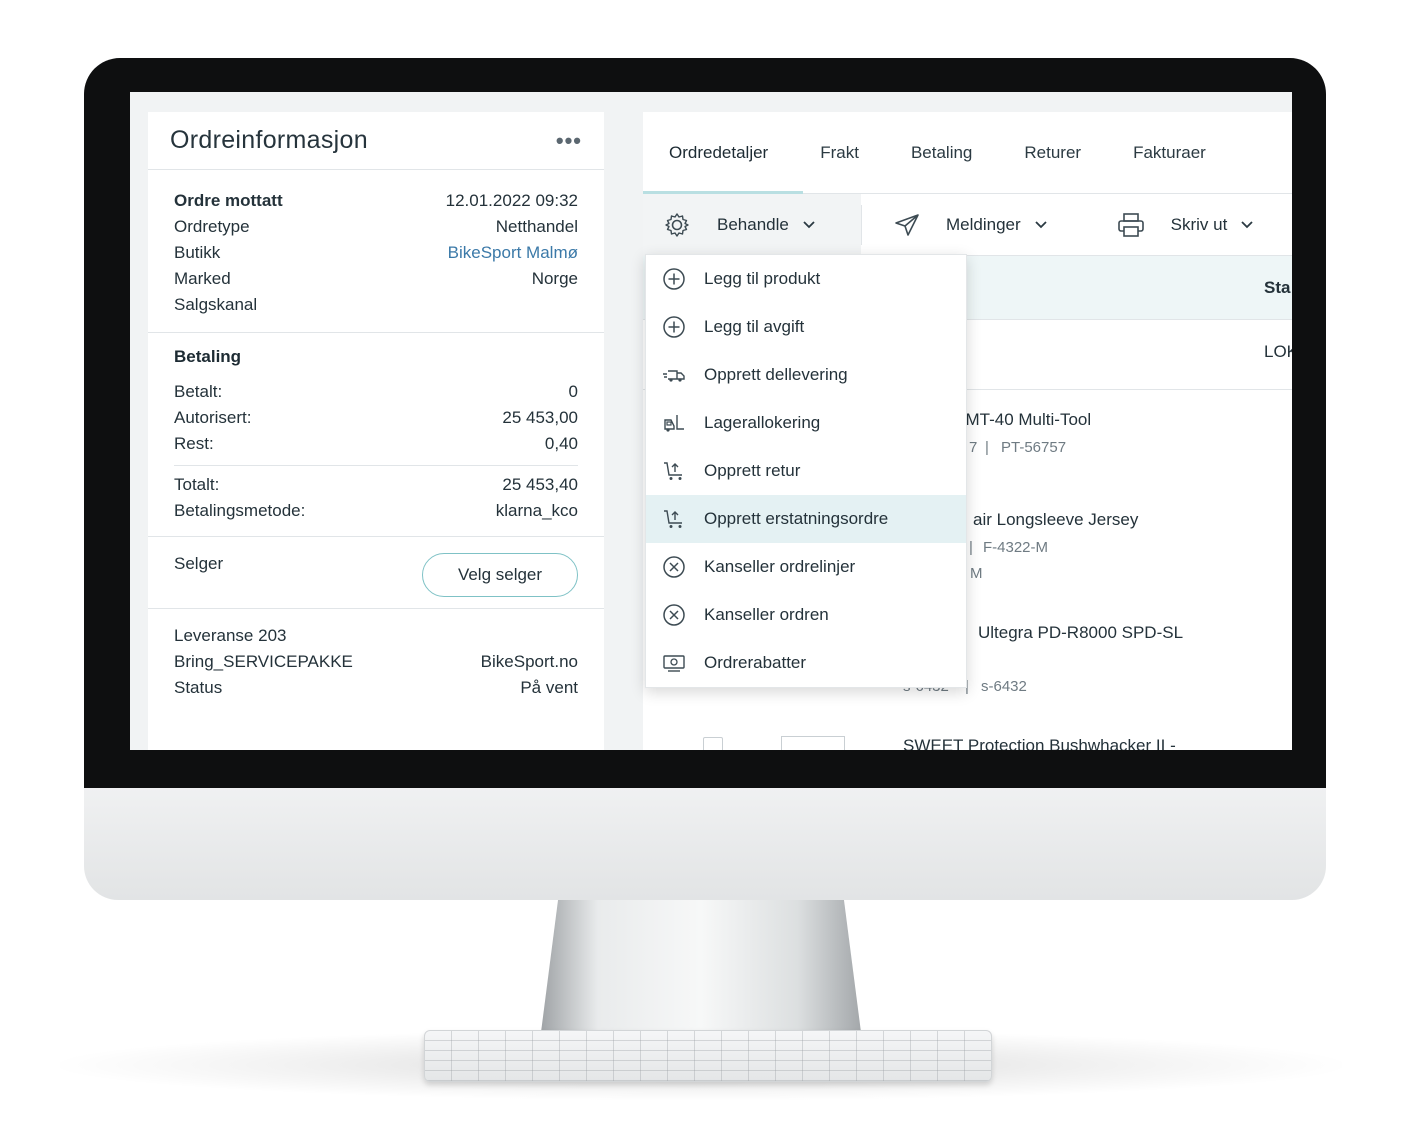 The height and width of the screenshot is (1126, 1402). Describe the element at coordinates (197, 484) in the screenshot. I see `total-label: Totalt:` at that location.